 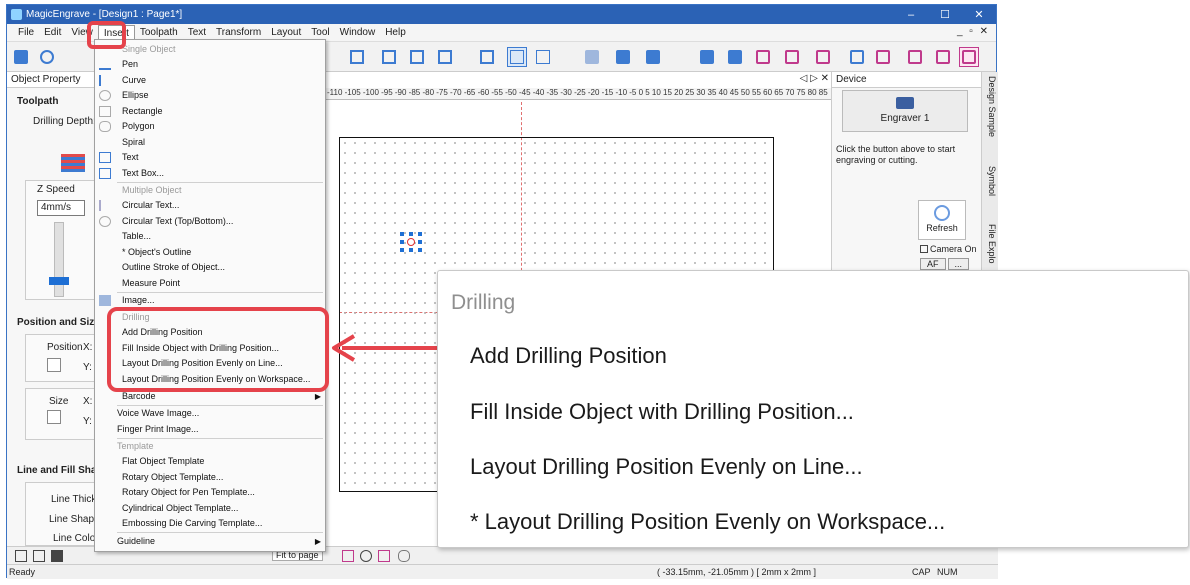 I want to click on barcode-tool-icon, so click(x=763, y=57).